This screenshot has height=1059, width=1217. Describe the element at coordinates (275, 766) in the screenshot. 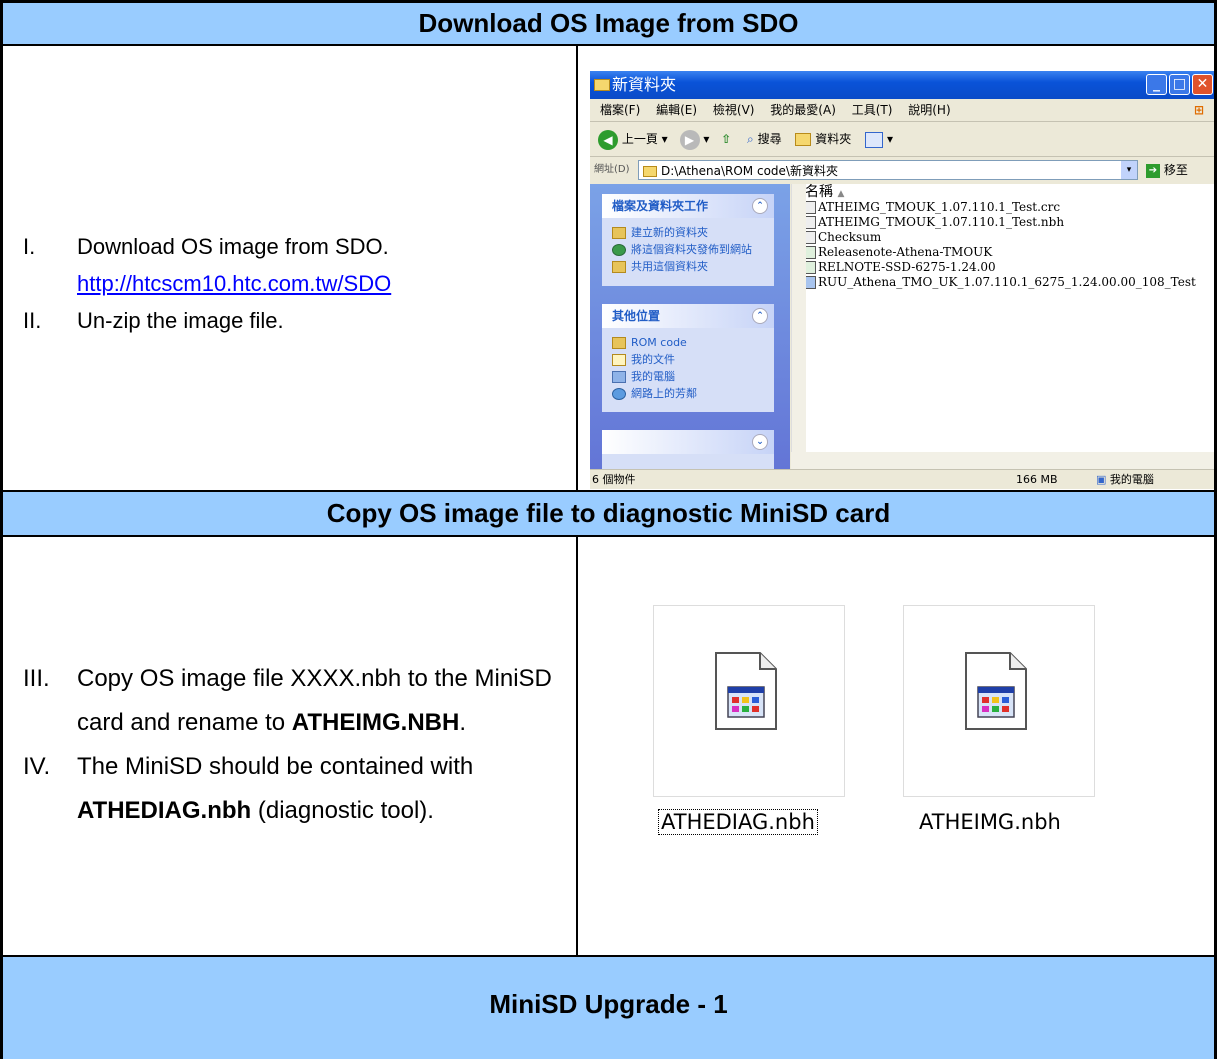

I see `step-text: The MiniSD should be contained with` at that location.